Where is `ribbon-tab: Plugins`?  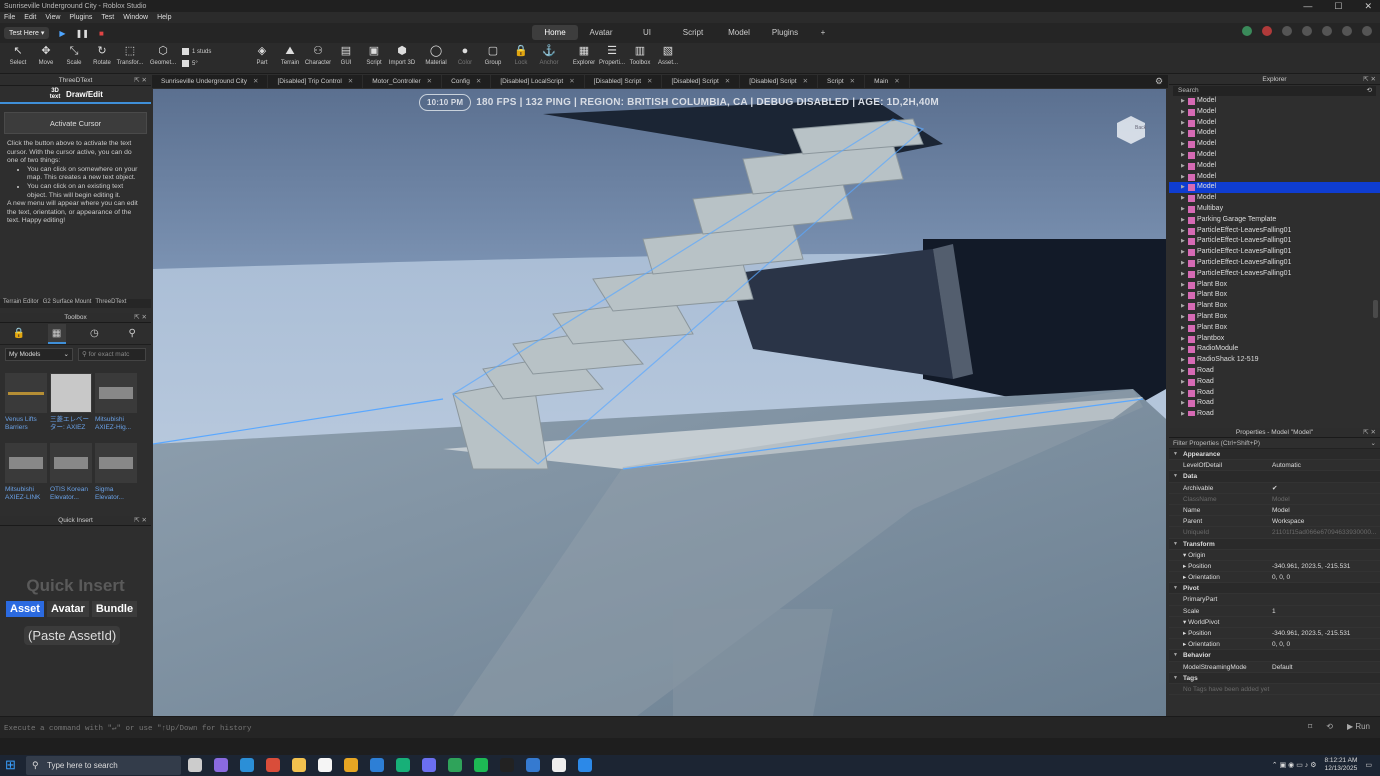 ribbon-tab: Plugins is located at coordinates (785, 32).